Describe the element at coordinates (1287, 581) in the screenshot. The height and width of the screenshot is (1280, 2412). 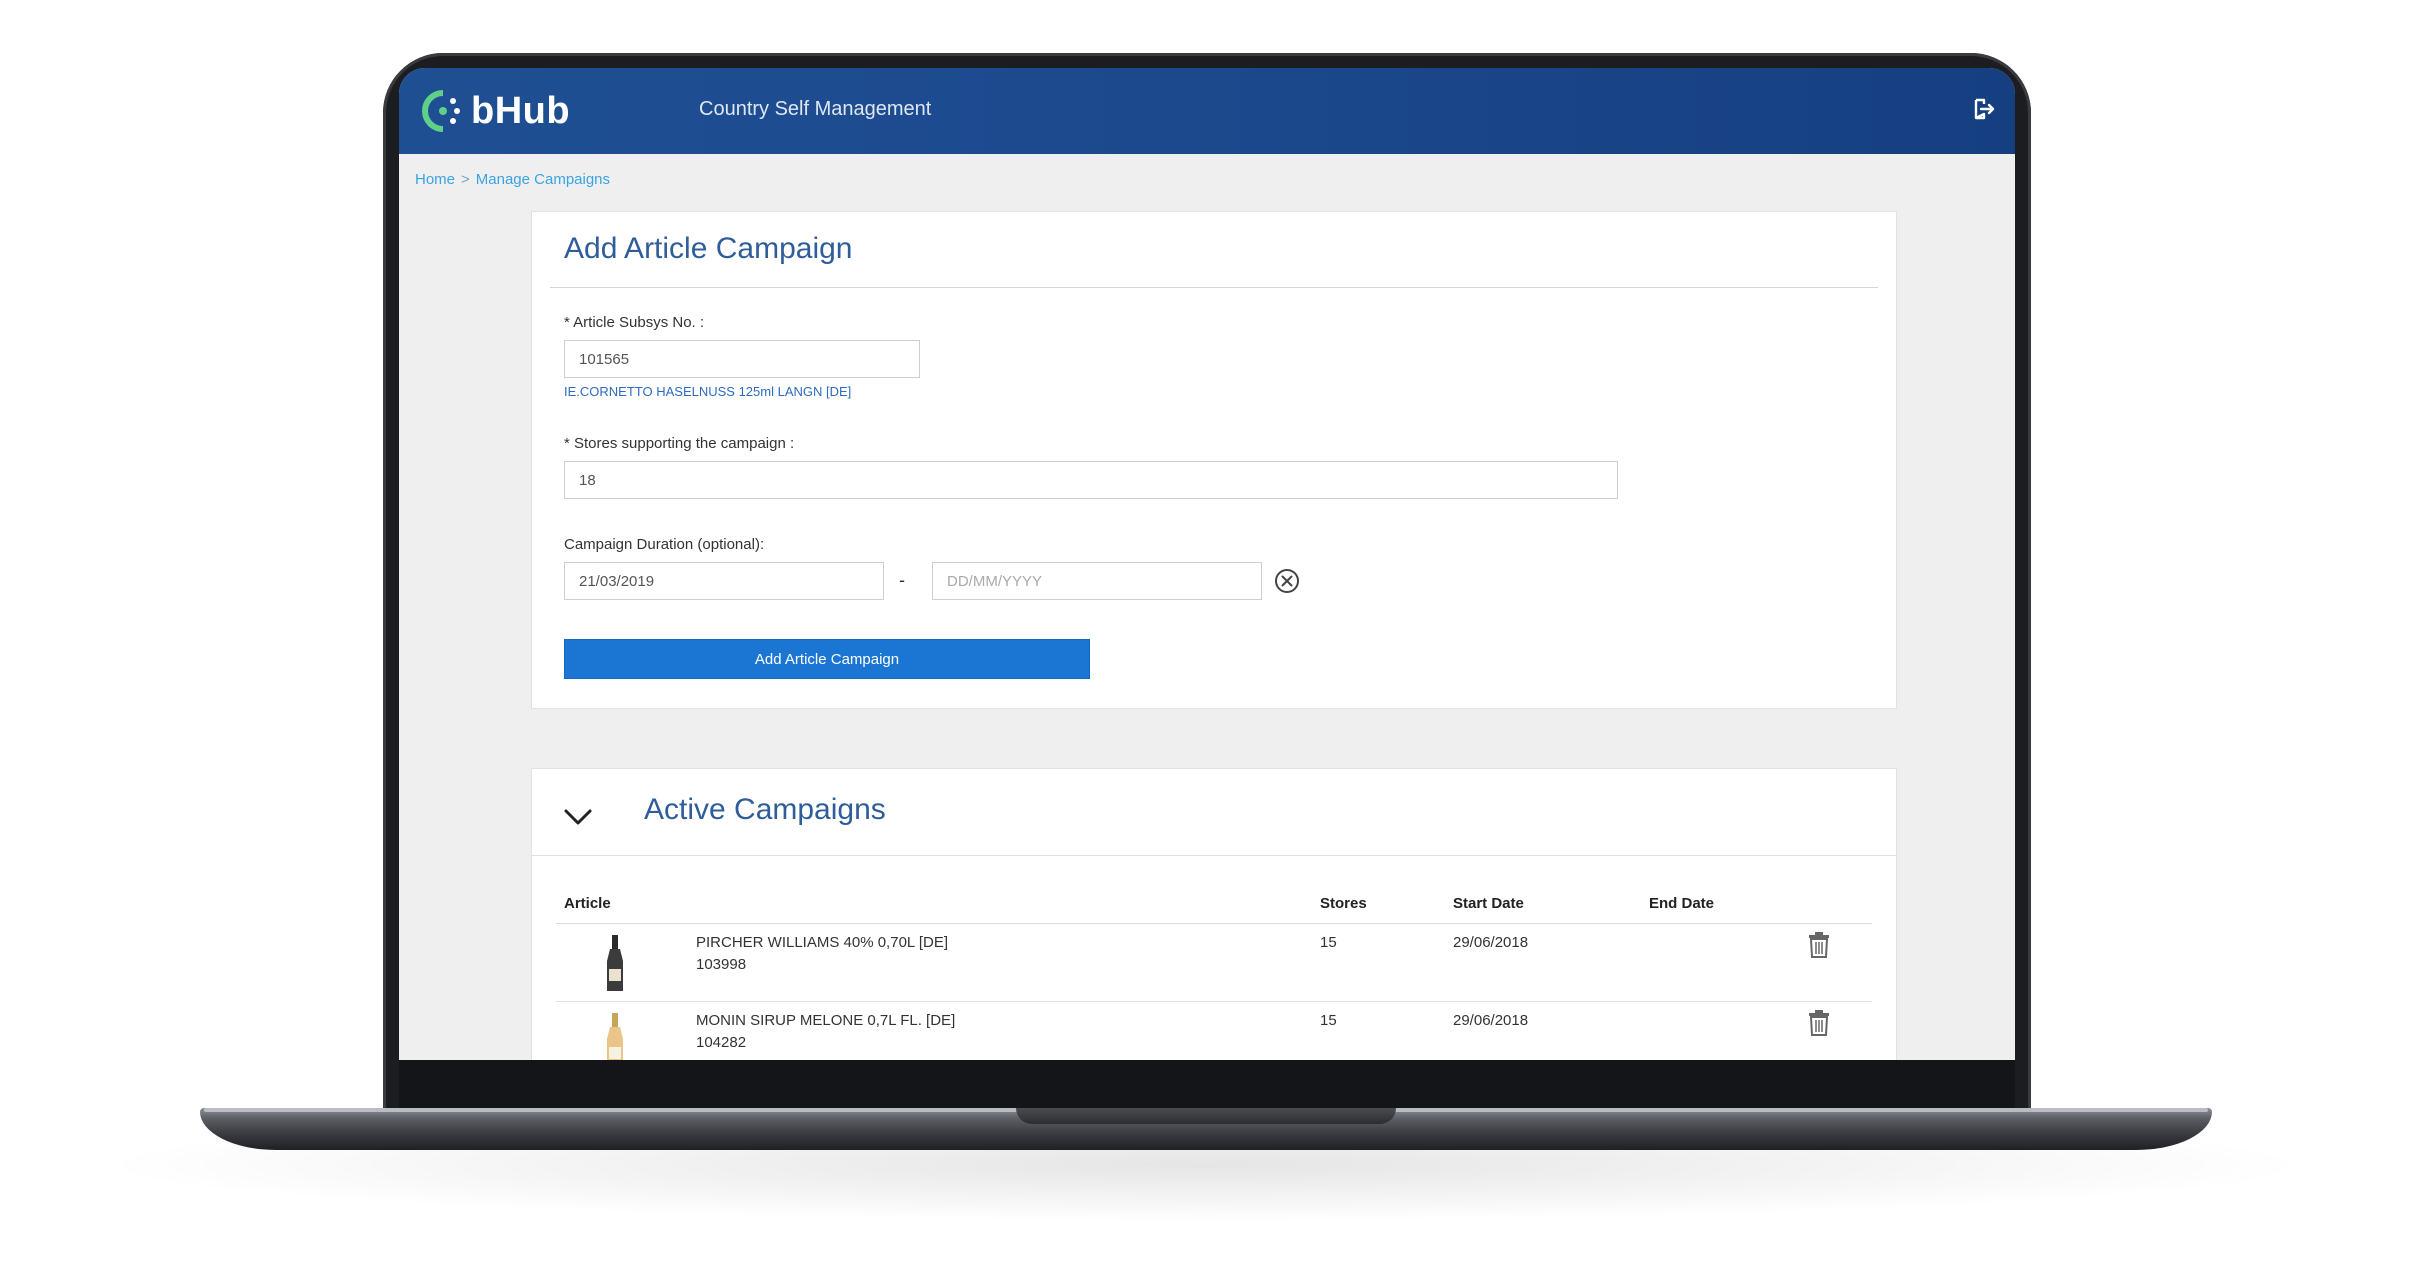
I see `clear-date-icon` at that location.